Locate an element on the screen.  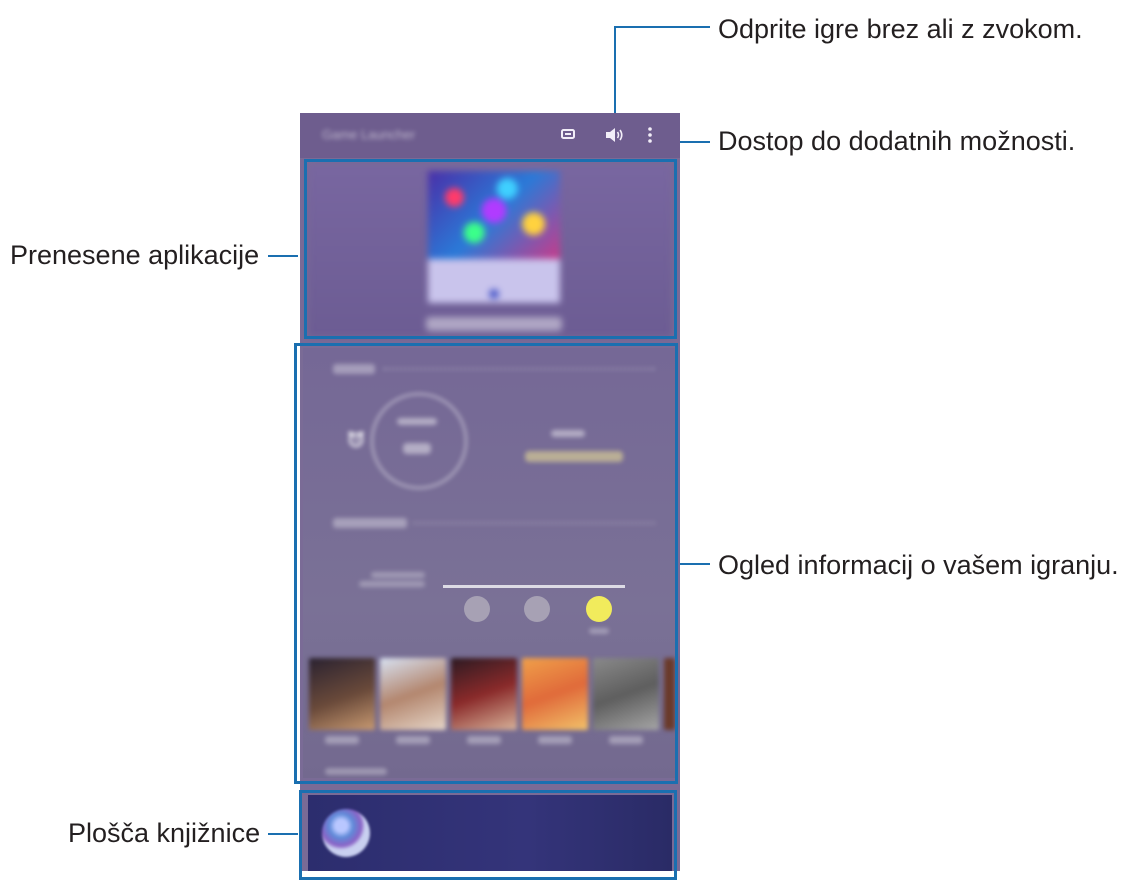
callout-sound: Odprite igre brez ali z zvokom. is located at coordinates (900, 29).